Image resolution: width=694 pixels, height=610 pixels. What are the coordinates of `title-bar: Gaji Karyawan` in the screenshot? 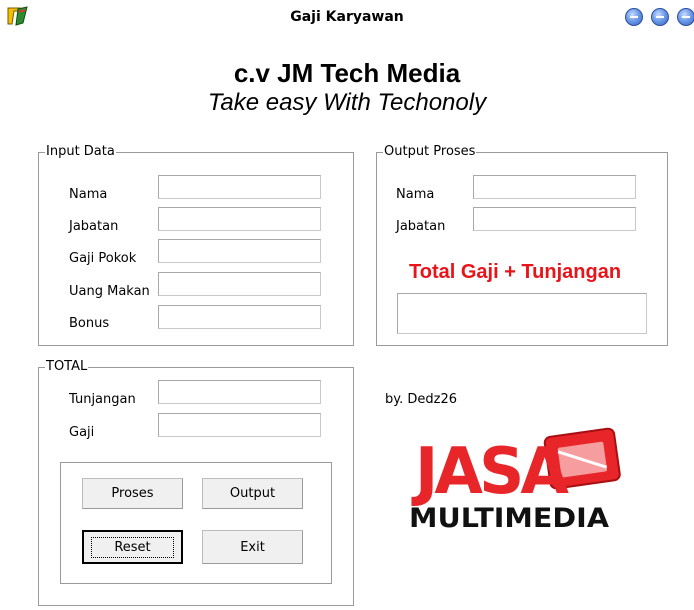 It's located at (347, 17).